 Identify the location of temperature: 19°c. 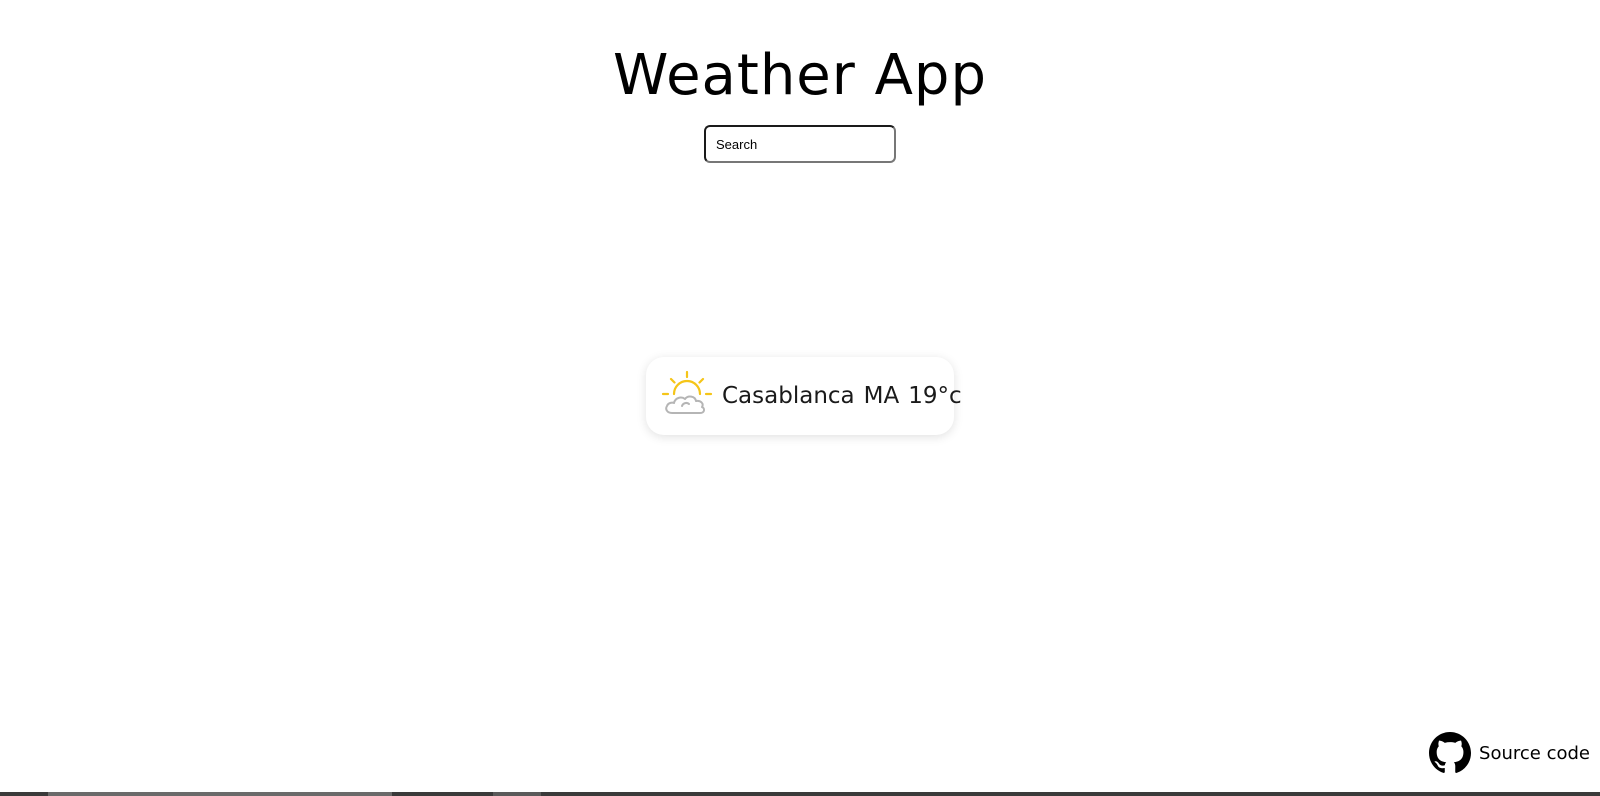
(935, 396).